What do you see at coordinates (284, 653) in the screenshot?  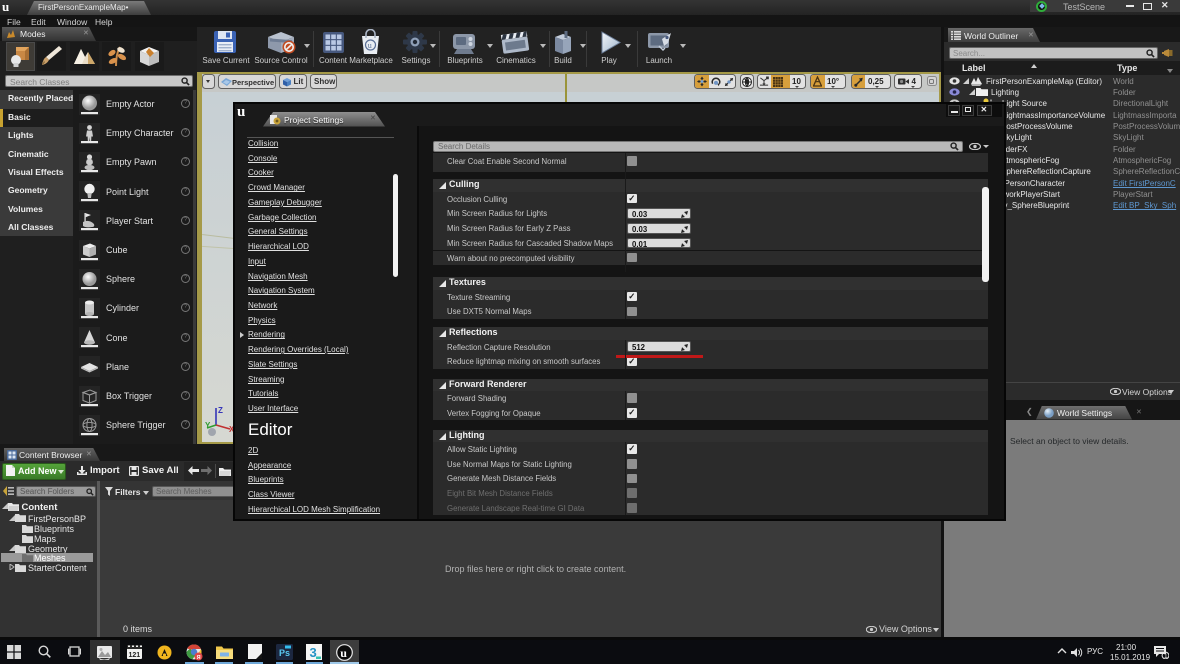 I see `svg-text: Ps` at bounding box center [284, 653].